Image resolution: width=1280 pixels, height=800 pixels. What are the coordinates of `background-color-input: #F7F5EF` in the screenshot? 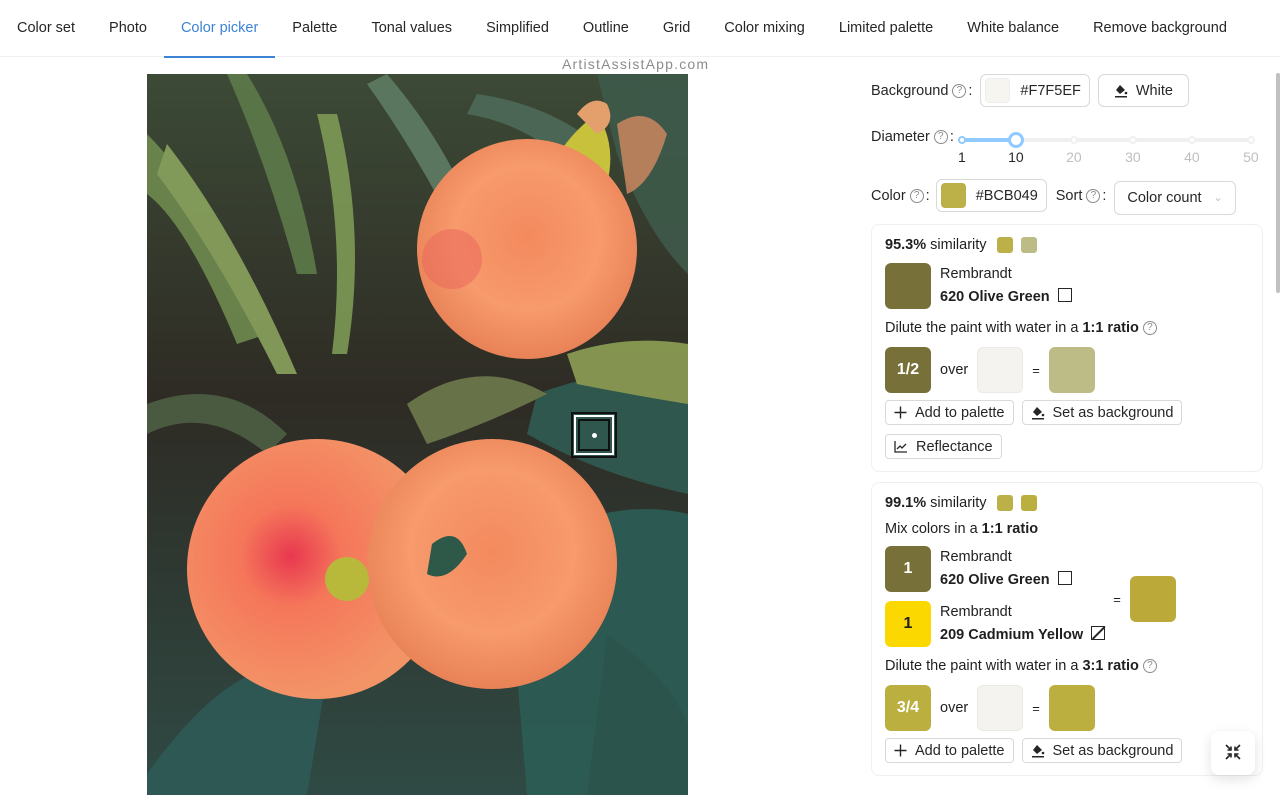 It's located at (1035, 90).